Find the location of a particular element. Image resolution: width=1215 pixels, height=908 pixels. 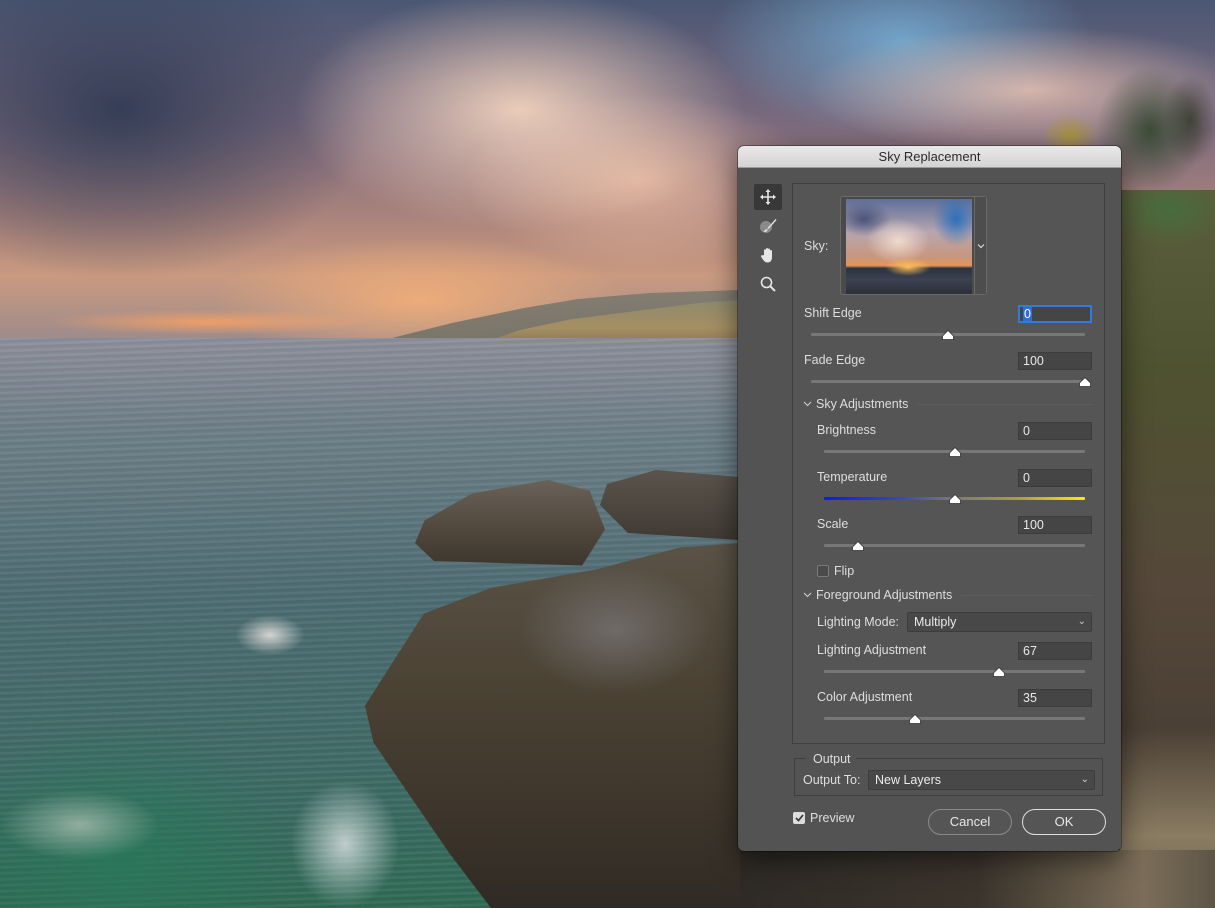

color-adjustment-slider-track is located at coordinates (954, 718).